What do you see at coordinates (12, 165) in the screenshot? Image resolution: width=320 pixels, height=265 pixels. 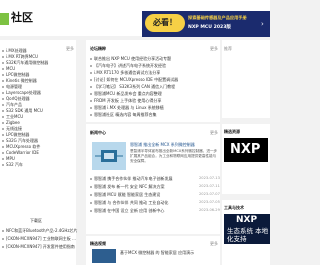 I see `nav-item: S32 汽车` at bounding box center [12, 165].